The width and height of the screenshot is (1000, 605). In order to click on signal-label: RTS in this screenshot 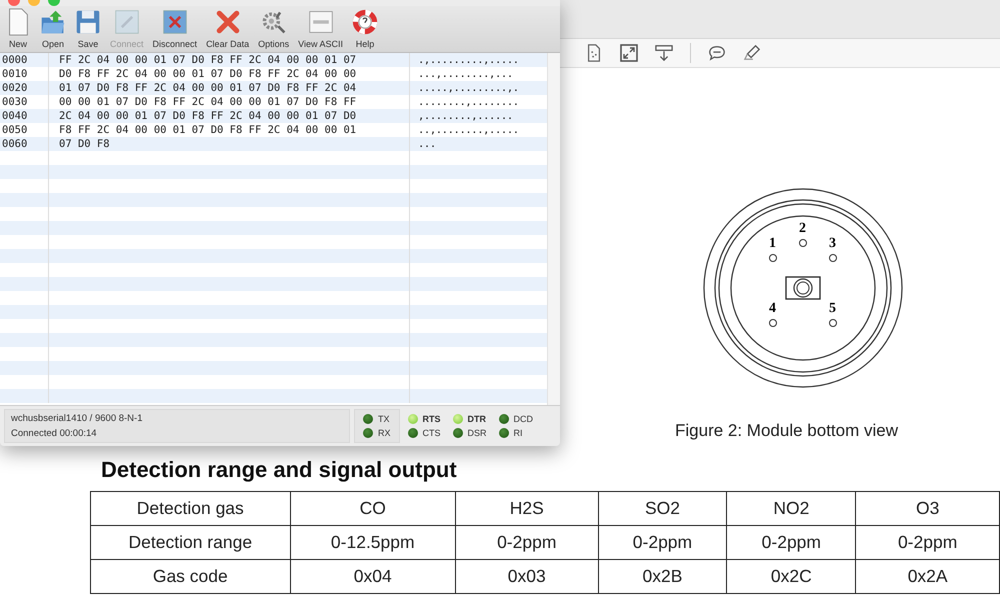, I will do `click(431, 419)`.